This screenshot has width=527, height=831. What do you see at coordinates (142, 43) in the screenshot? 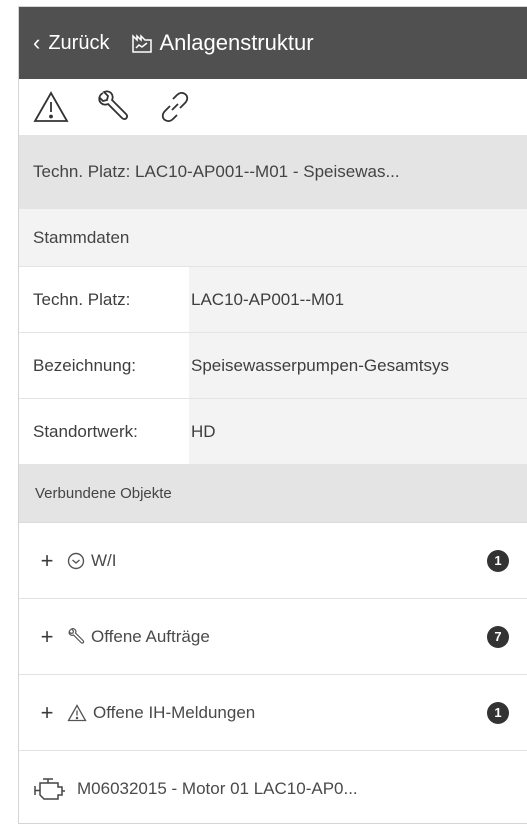
I see `factory-chart-icon` at bounding box center [142, 43].